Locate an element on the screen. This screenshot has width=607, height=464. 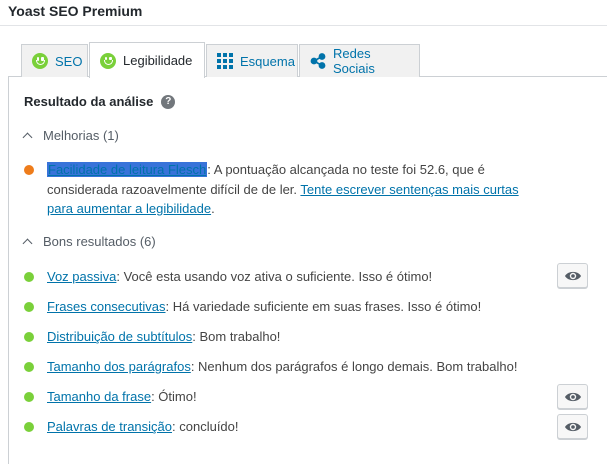
transition-words-text: : concluído! is located at coordinates (205, 426).